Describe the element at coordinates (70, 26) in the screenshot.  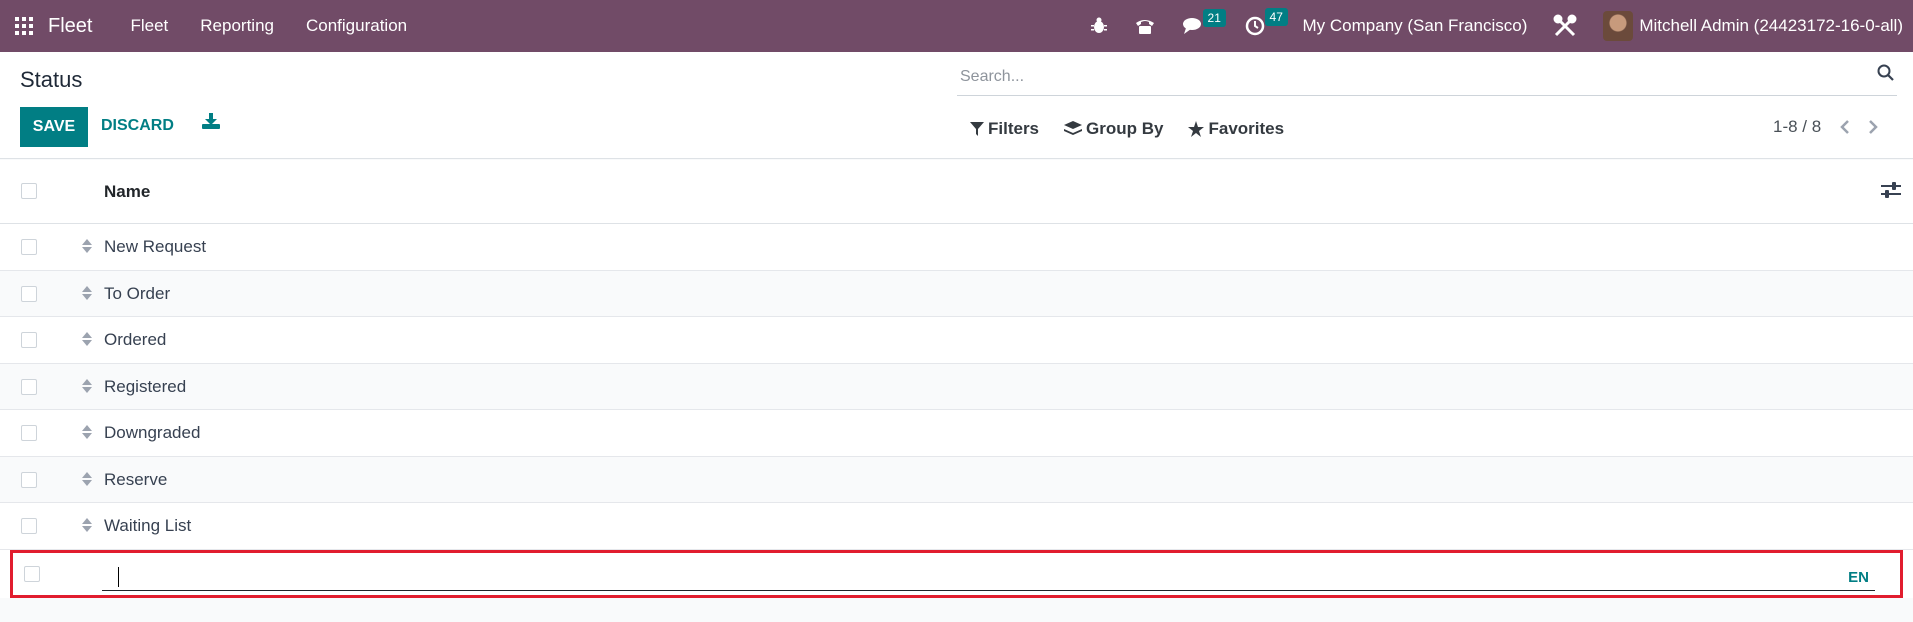
I see `app-brand: Fleet` at that location.